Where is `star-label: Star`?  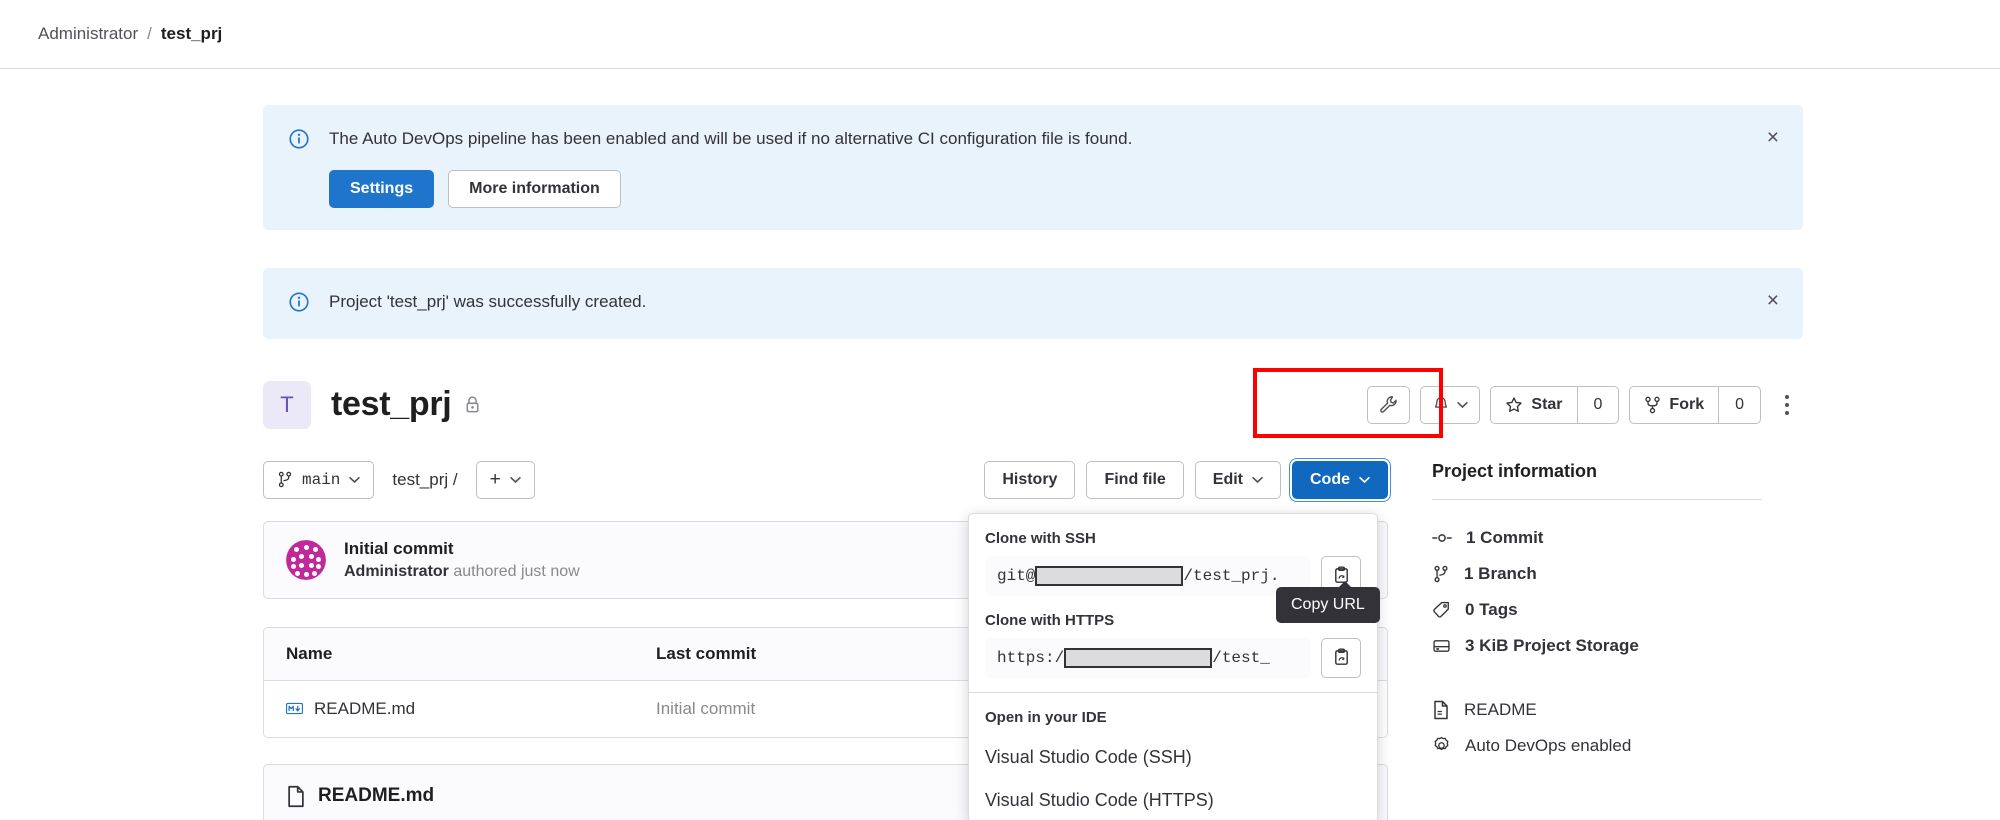 star-label: Star is located at coordinates (1547, 404).